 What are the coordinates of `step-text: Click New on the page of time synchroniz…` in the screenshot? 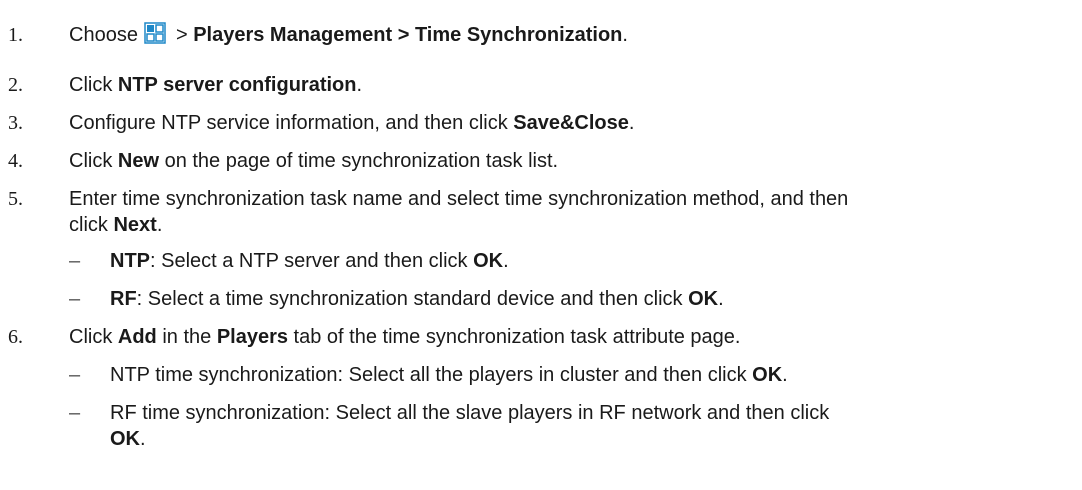 It's located at (314, 161).